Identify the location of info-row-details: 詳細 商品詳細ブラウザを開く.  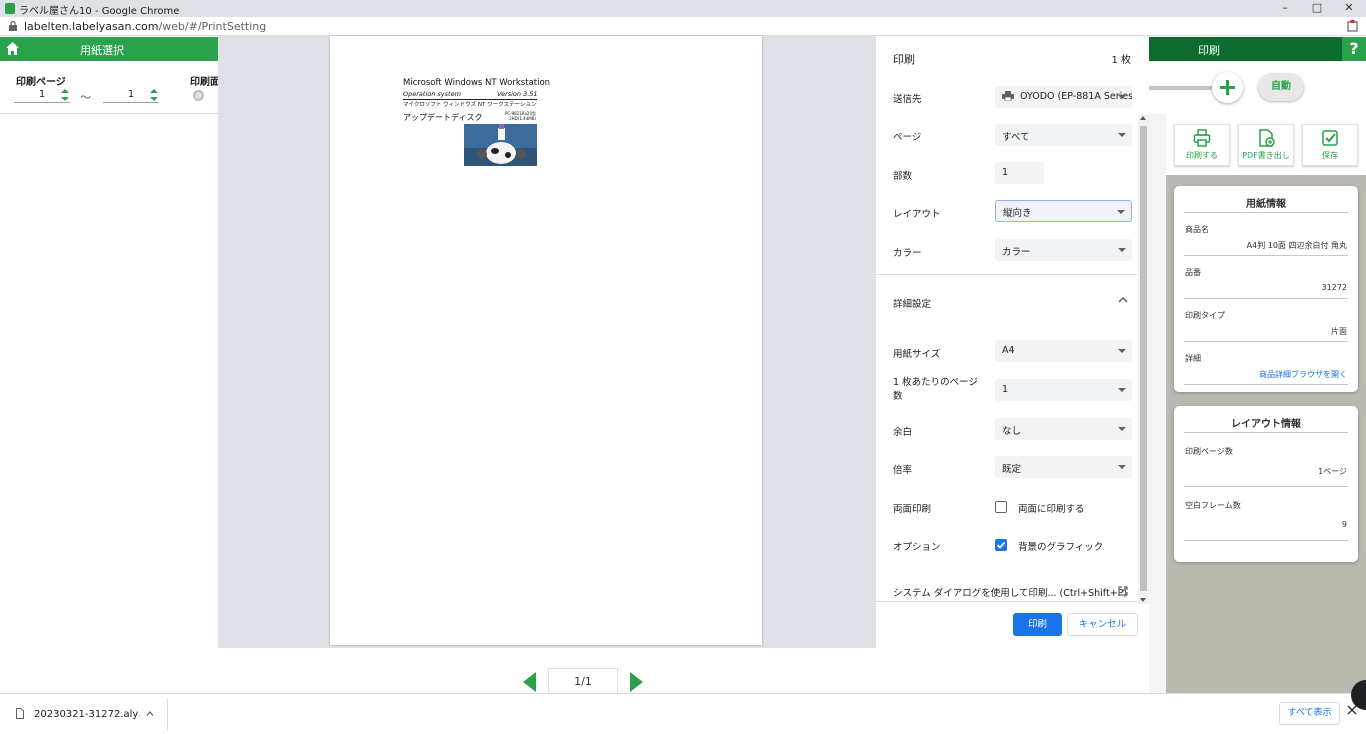
(1266, 363).